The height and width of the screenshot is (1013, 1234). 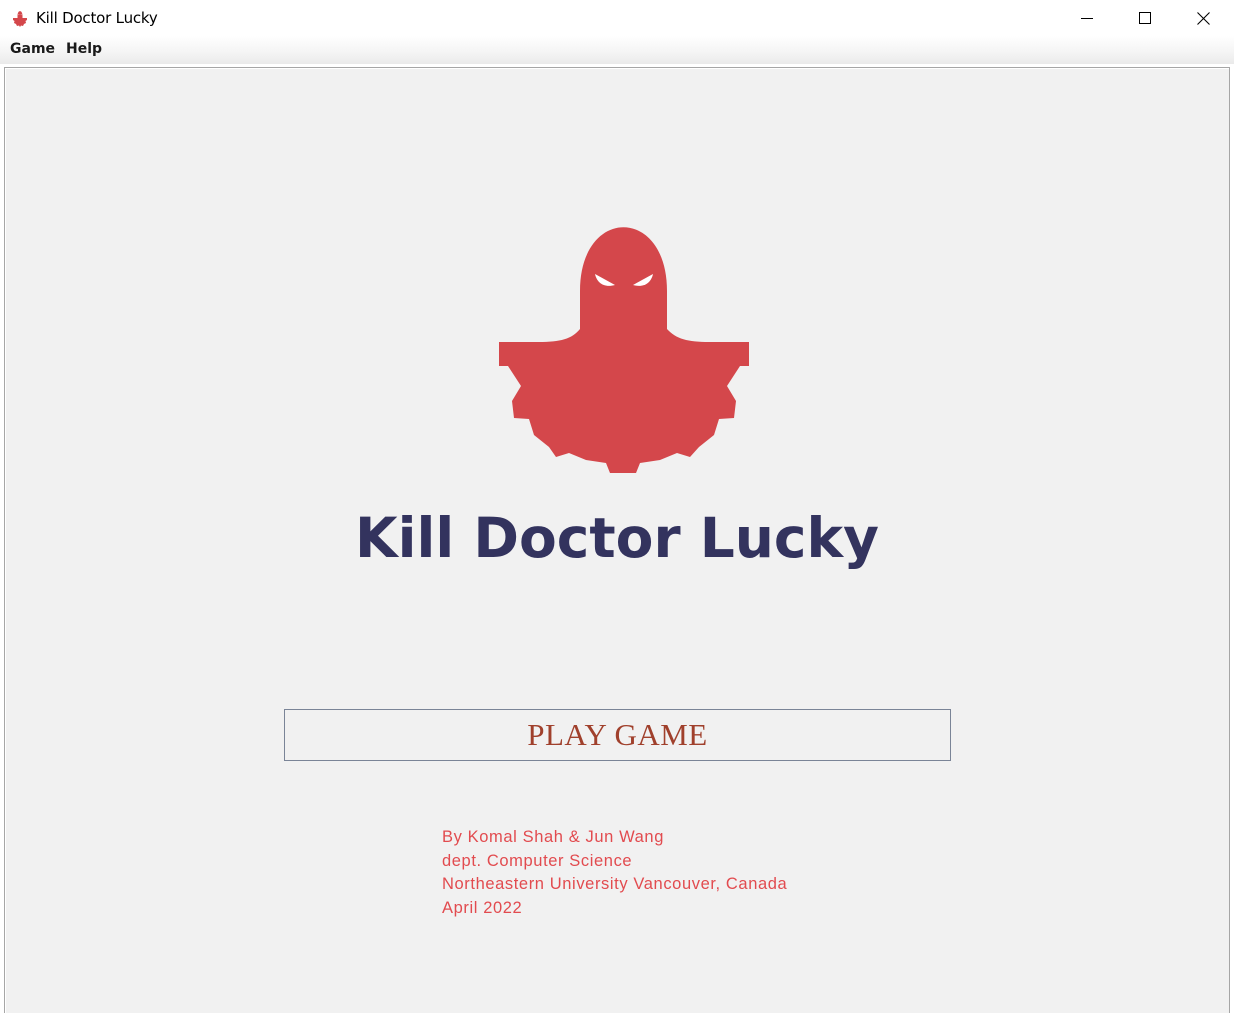 I want to click on credits-line-dept: dept. Computer Science, so click(x=537, y=860).